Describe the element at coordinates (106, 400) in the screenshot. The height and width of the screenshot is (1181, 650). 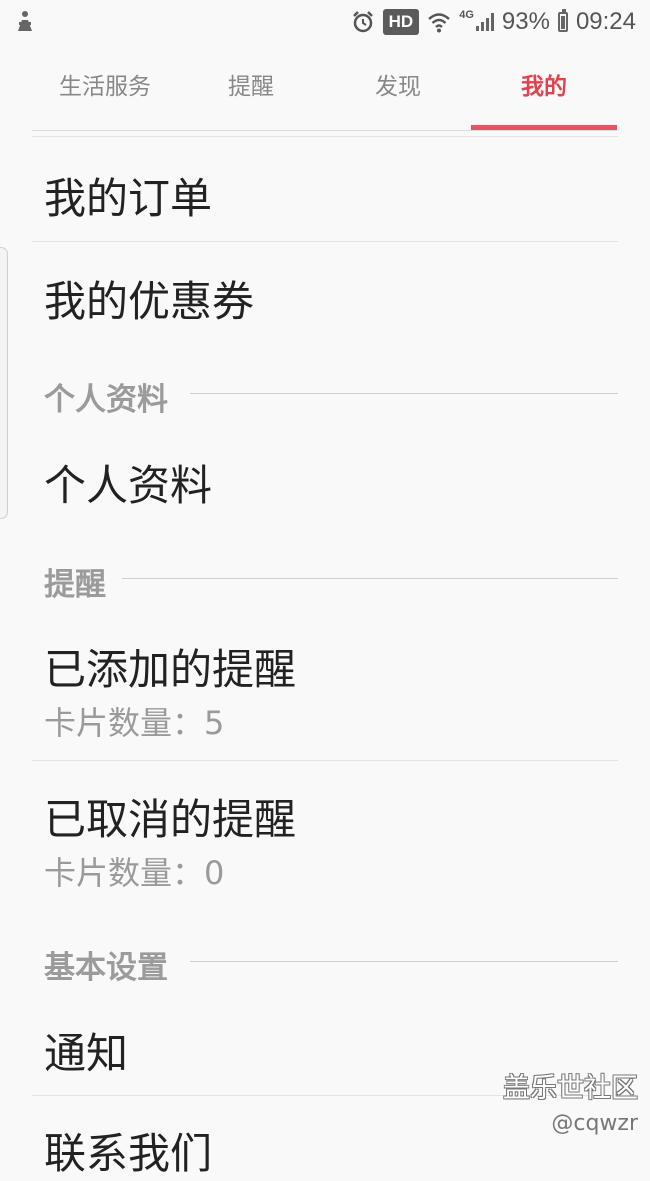
I see `section-header-profile: 个人资料` at that location.